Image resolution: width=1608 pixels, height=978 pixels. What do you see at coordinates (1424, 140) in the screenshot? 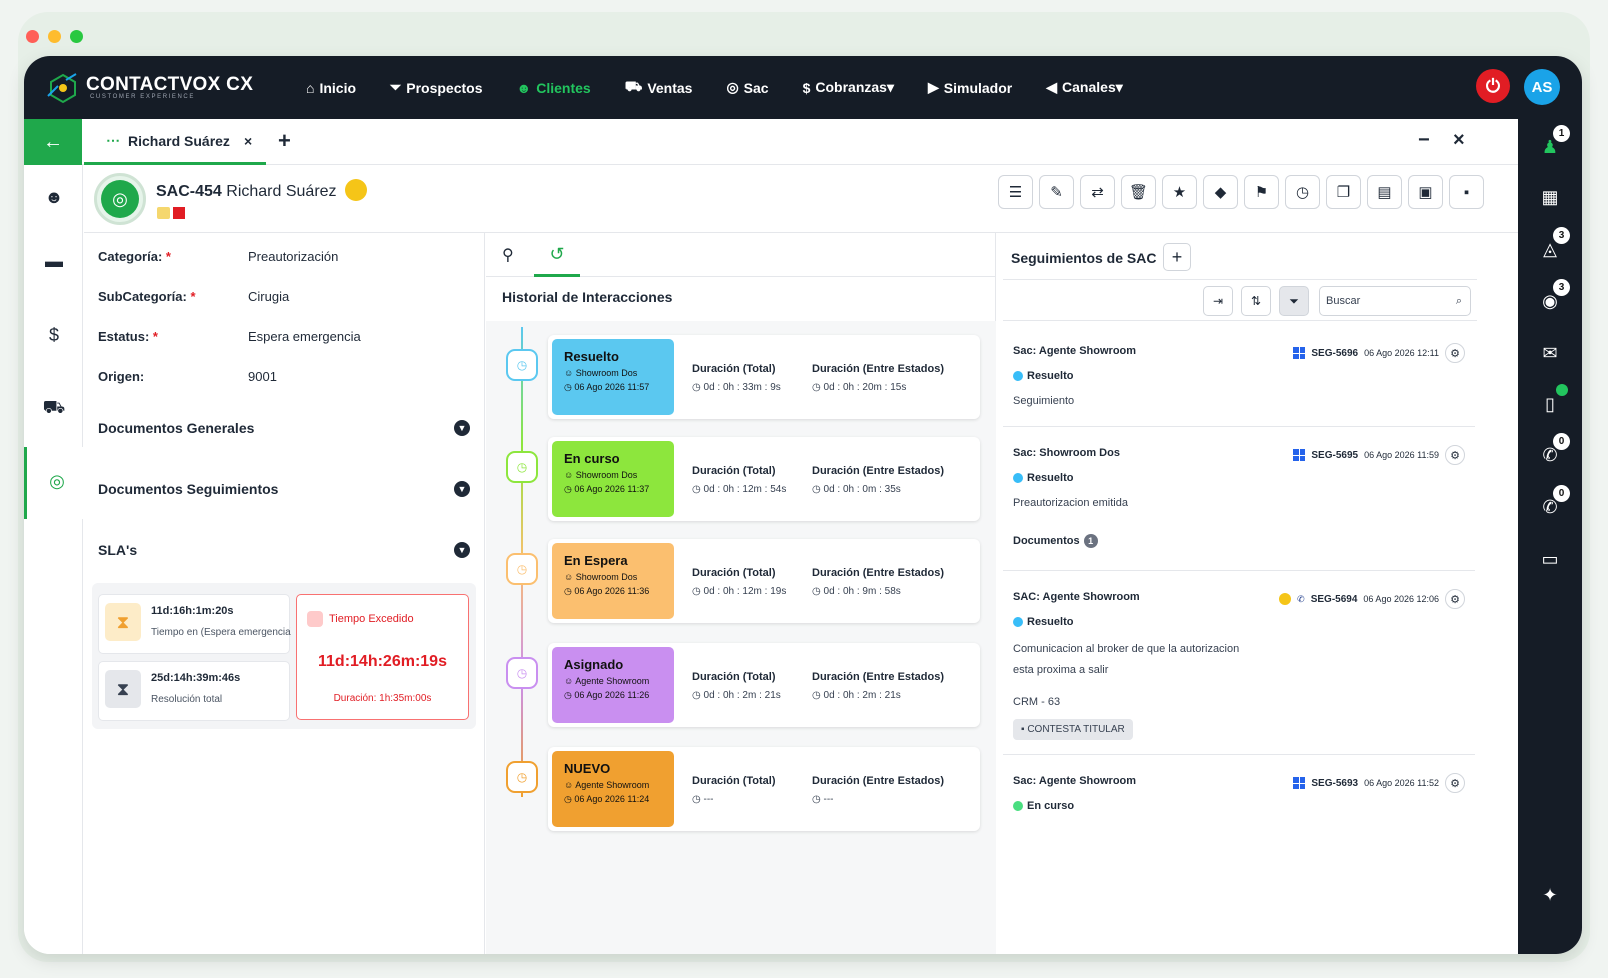
I see `minimize-button: −` at bounding box center [1424, 140].